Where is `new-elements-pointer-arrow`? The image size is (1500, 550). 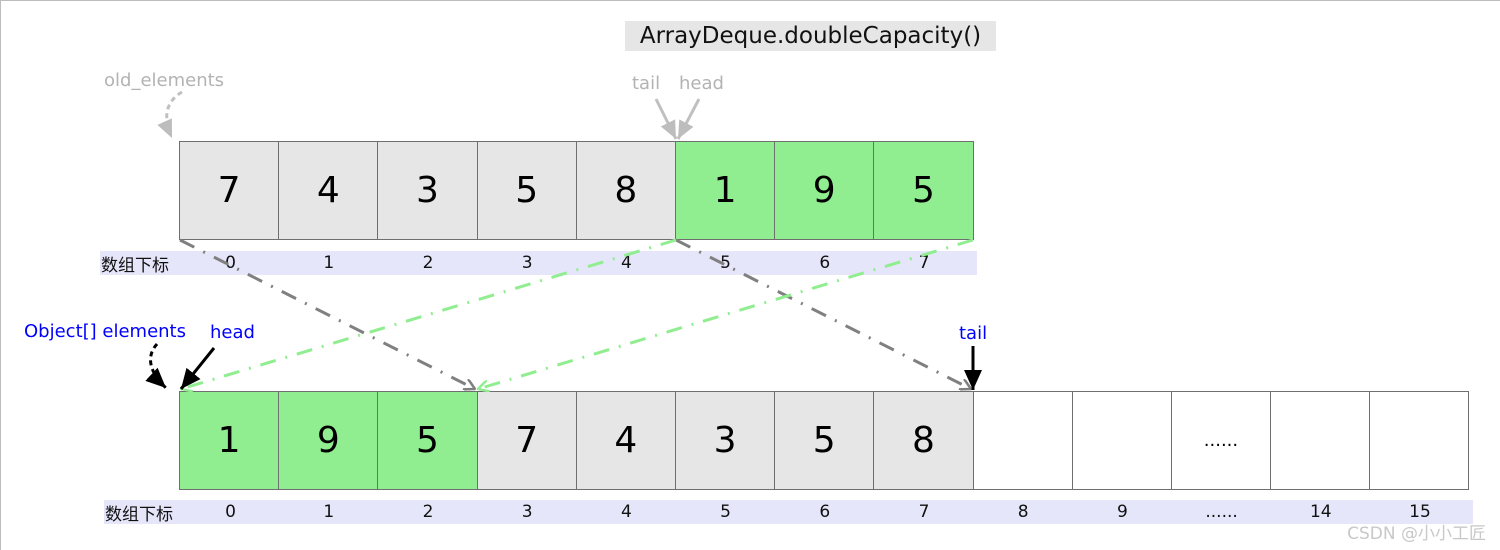
new-elements-pointer-arrow is located at coordinates (156, 366).